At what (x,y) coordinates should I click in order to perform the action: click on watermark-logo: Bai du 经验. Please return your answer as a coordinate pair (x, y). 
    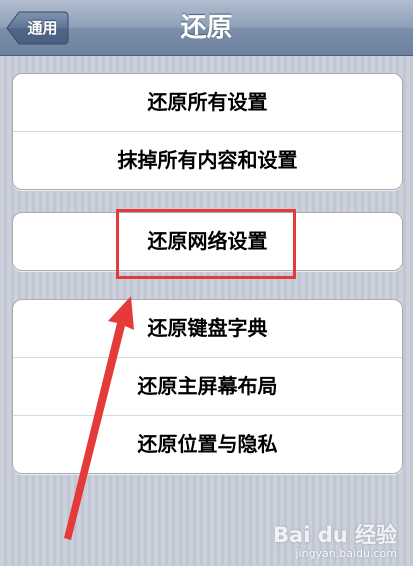
    Looking at the image, I should click on (335, 535).